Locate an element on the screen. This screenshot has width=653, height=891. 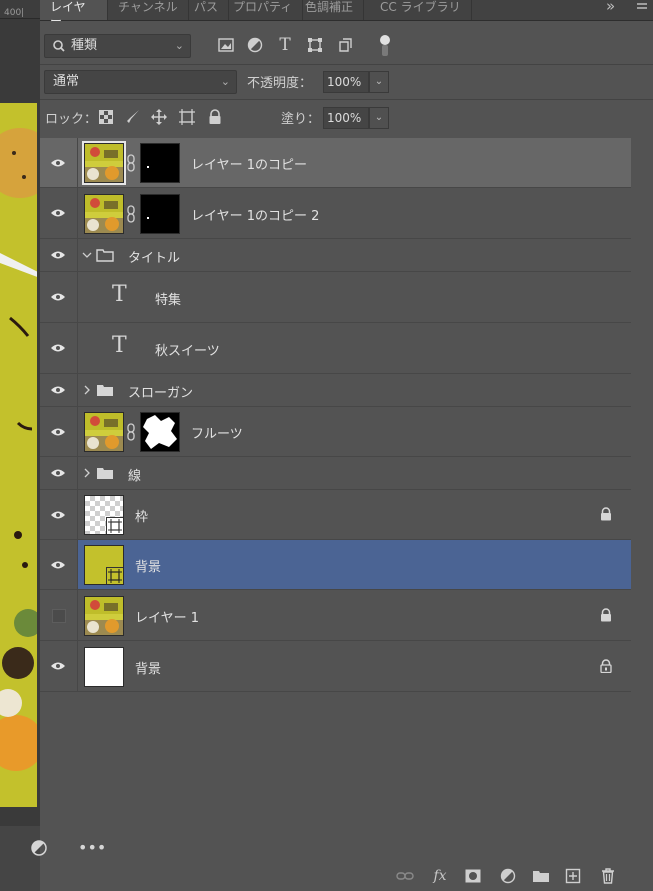
panel-overflow-icon: » is located at coordinates (610, 7).